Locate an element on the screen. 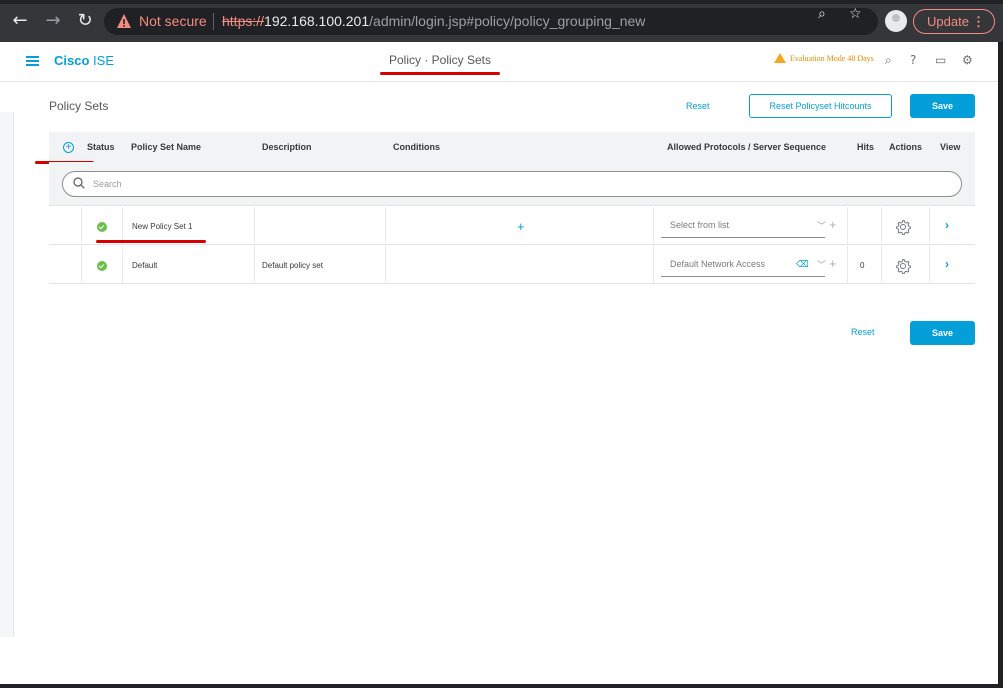  column-actions: Actions is located at coordinates (905, 147).